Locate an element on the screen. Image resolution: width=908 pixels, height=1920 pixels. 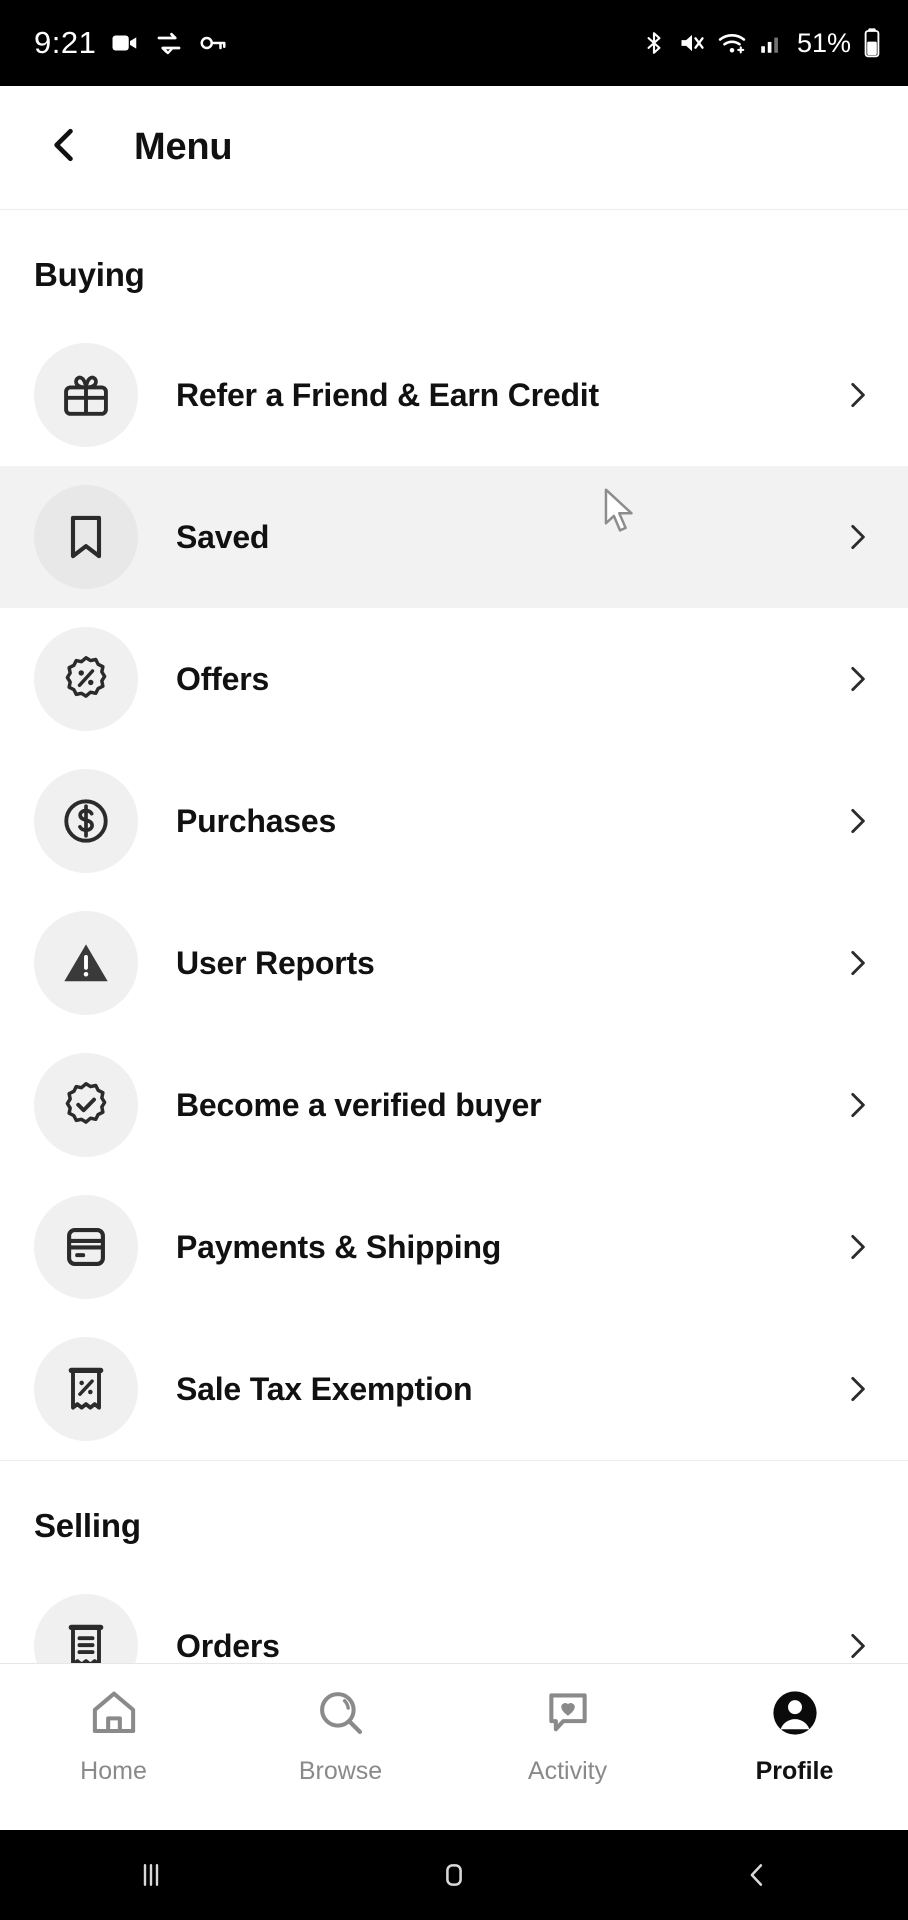
video-camera-icon is located at coordinates (125, 43).